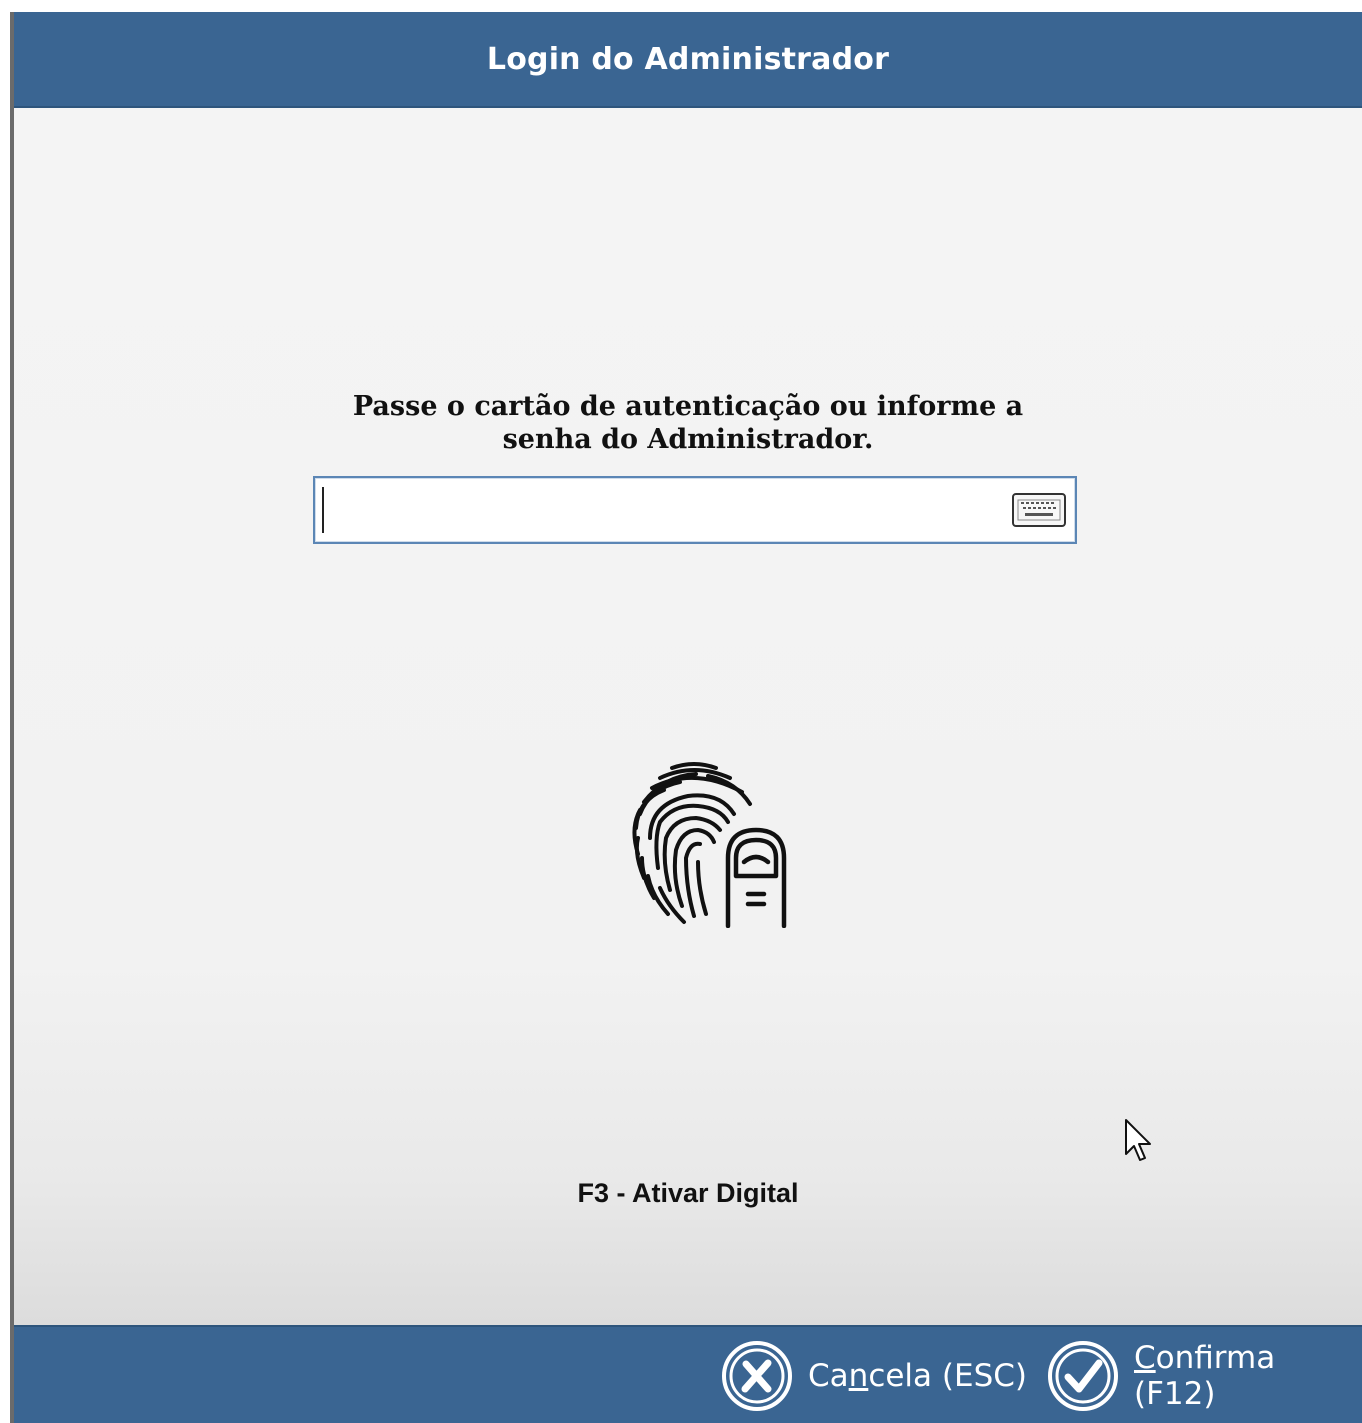  Describe the element at coordinates (688, 1374) in the screenshot. I see `footer-bar: Cancela (ESC) Confirma (F12)` at that location.